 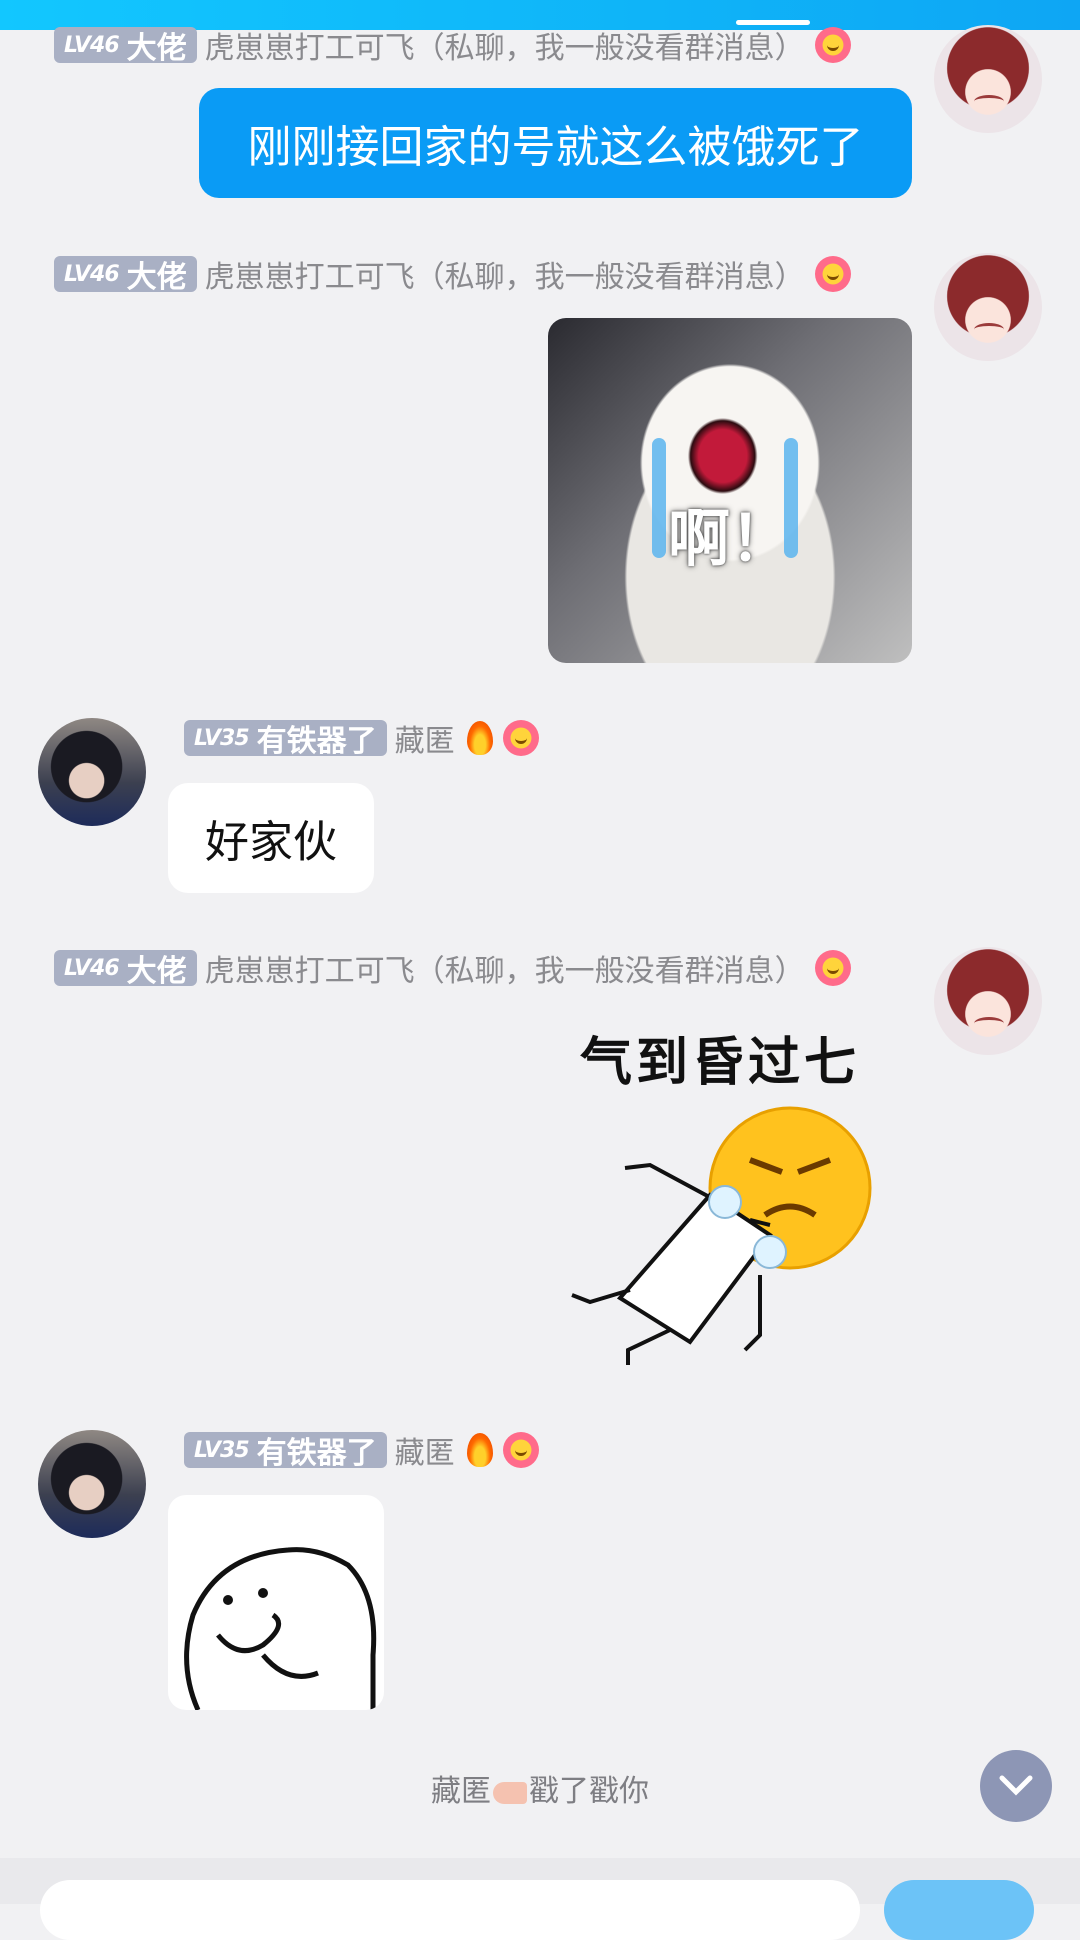 I want to click on poke-notification: 藏匿 戳了戳你, so click(x=540, y=1788).